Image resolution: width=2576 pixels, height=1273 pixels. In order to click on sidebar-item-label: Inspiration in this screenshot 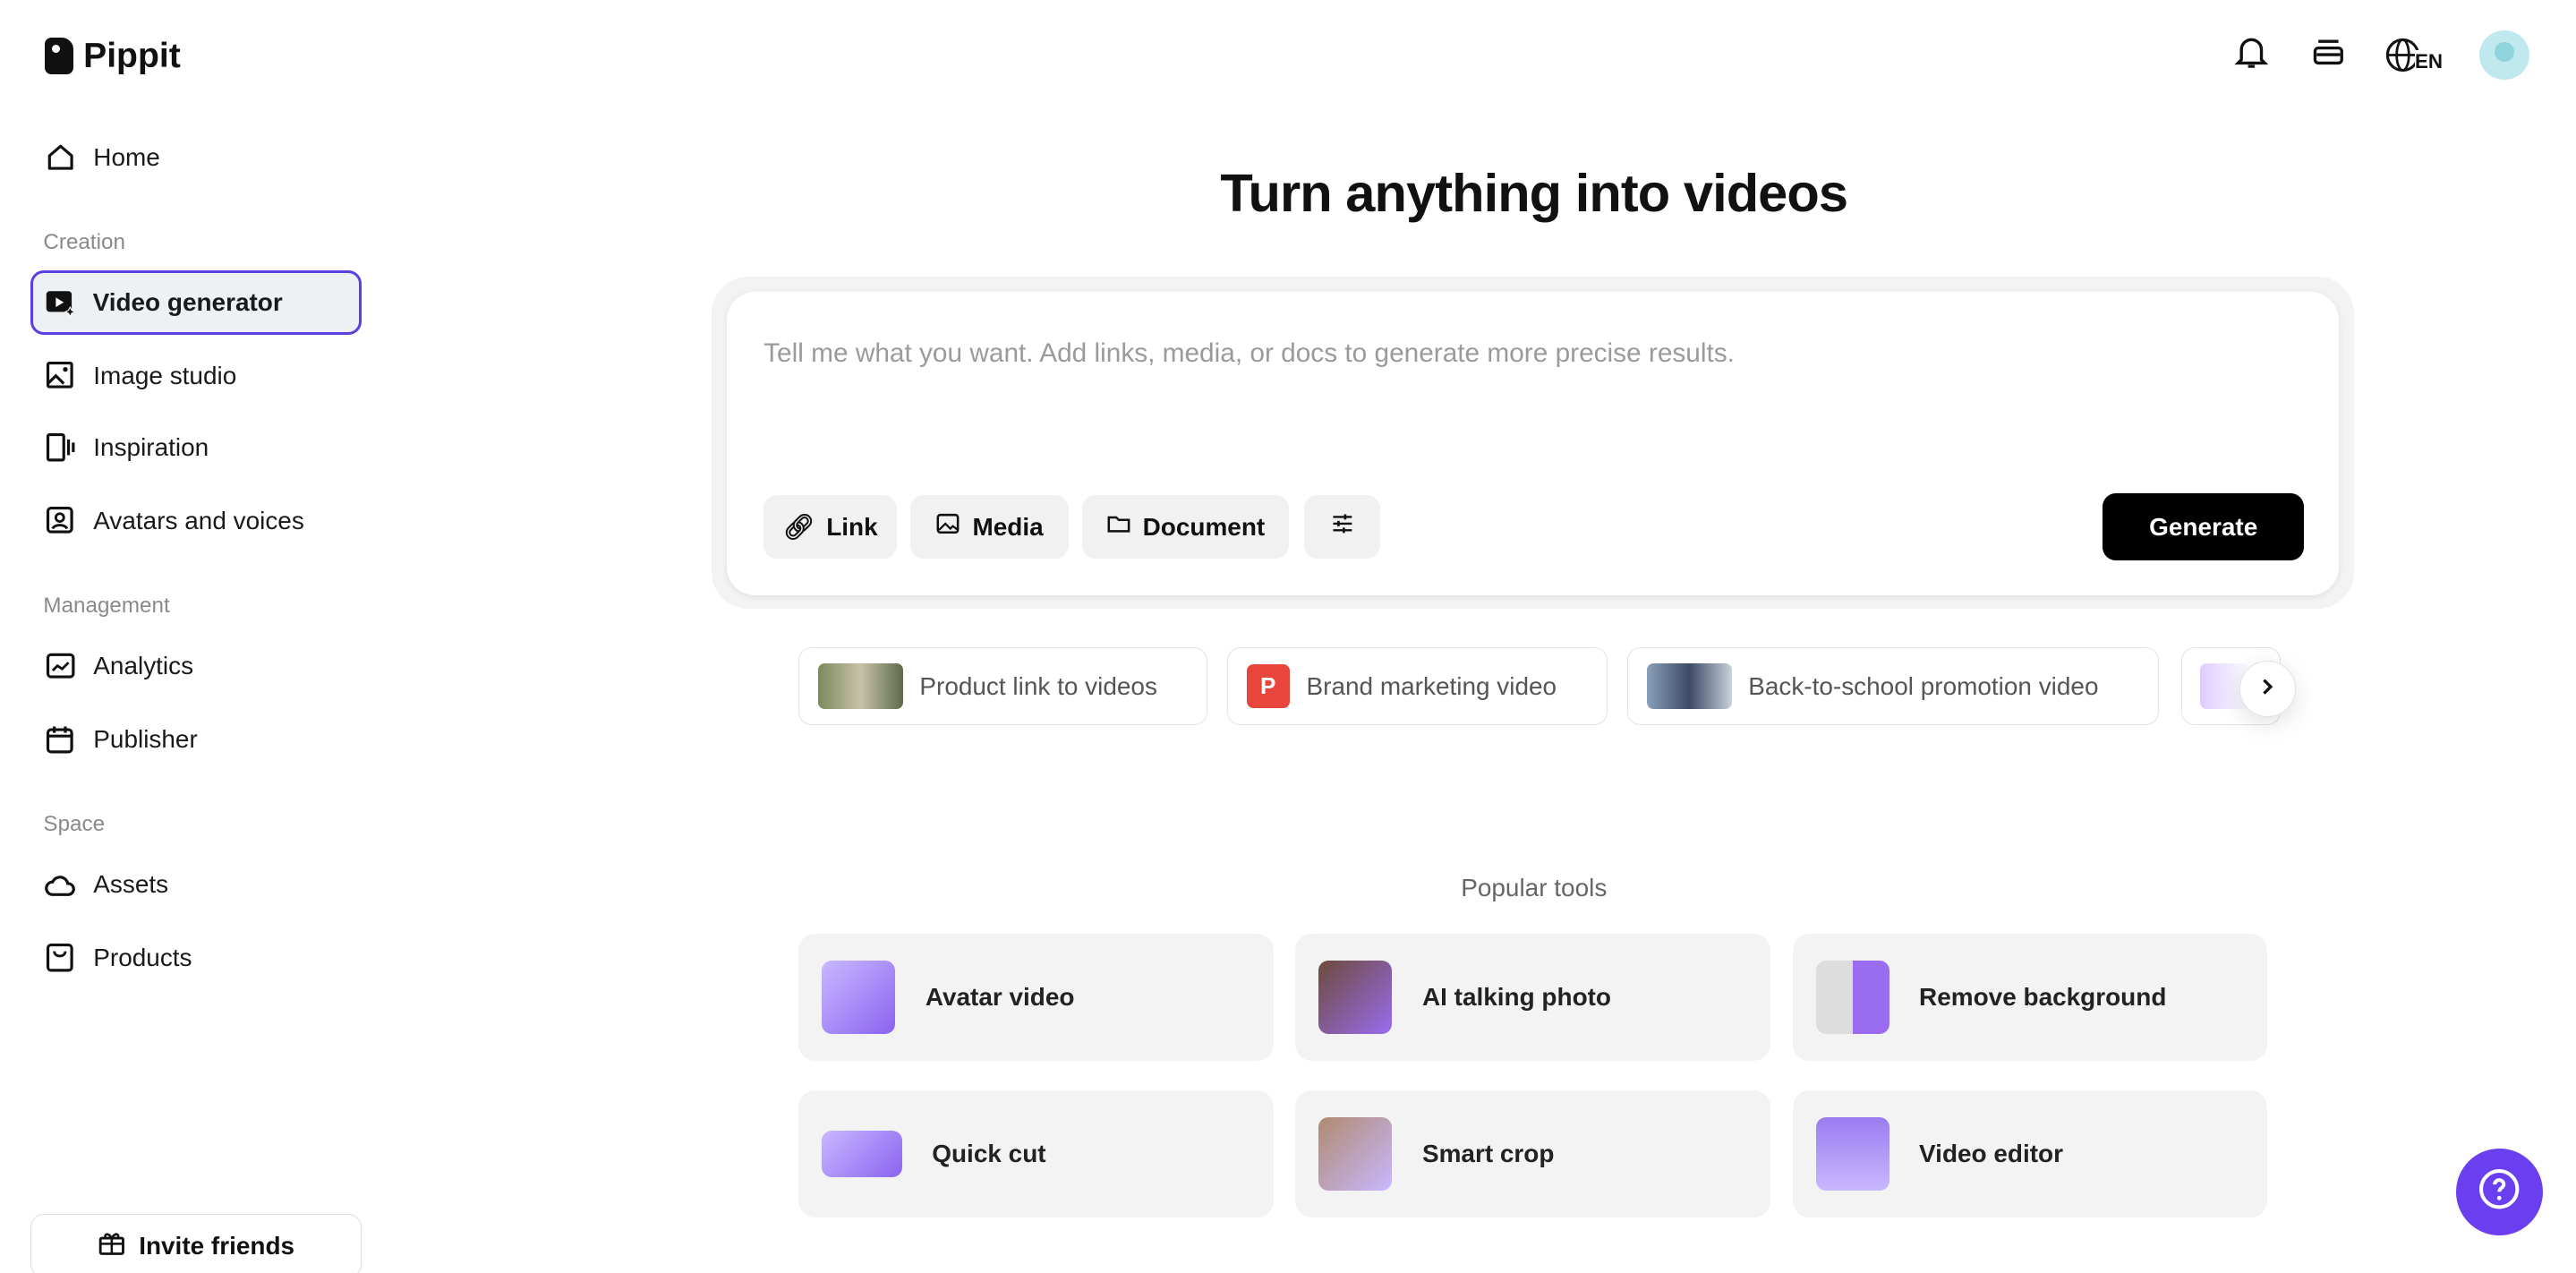, I will do `click(151, 447)`.